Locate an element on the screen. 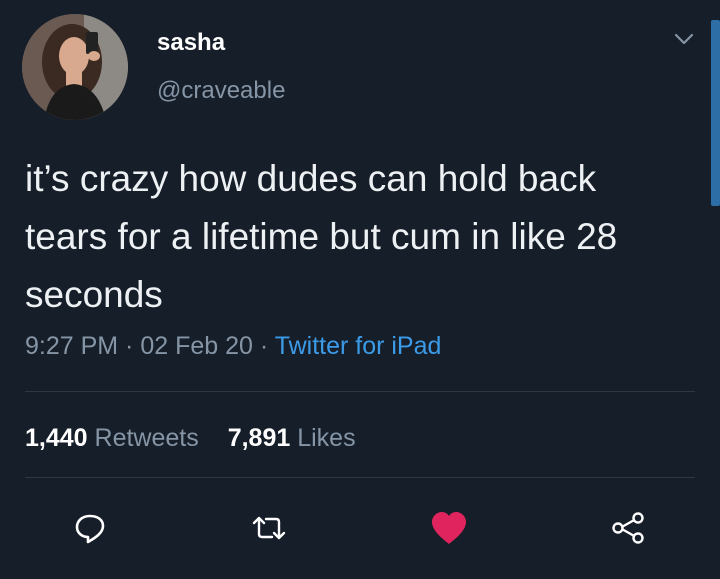 This screenshot has height=579, width=720. scrollbar is located at coordinates (715, 113).